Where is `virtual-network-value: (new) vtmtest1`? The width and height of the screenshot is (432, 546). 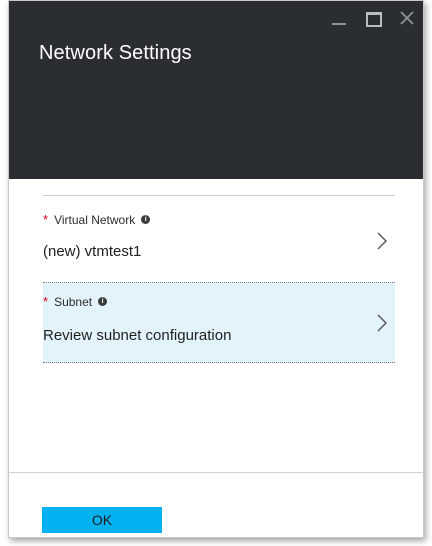
virtual-network-value: (new) vtmtest1 is located at coordinates (92, 251).